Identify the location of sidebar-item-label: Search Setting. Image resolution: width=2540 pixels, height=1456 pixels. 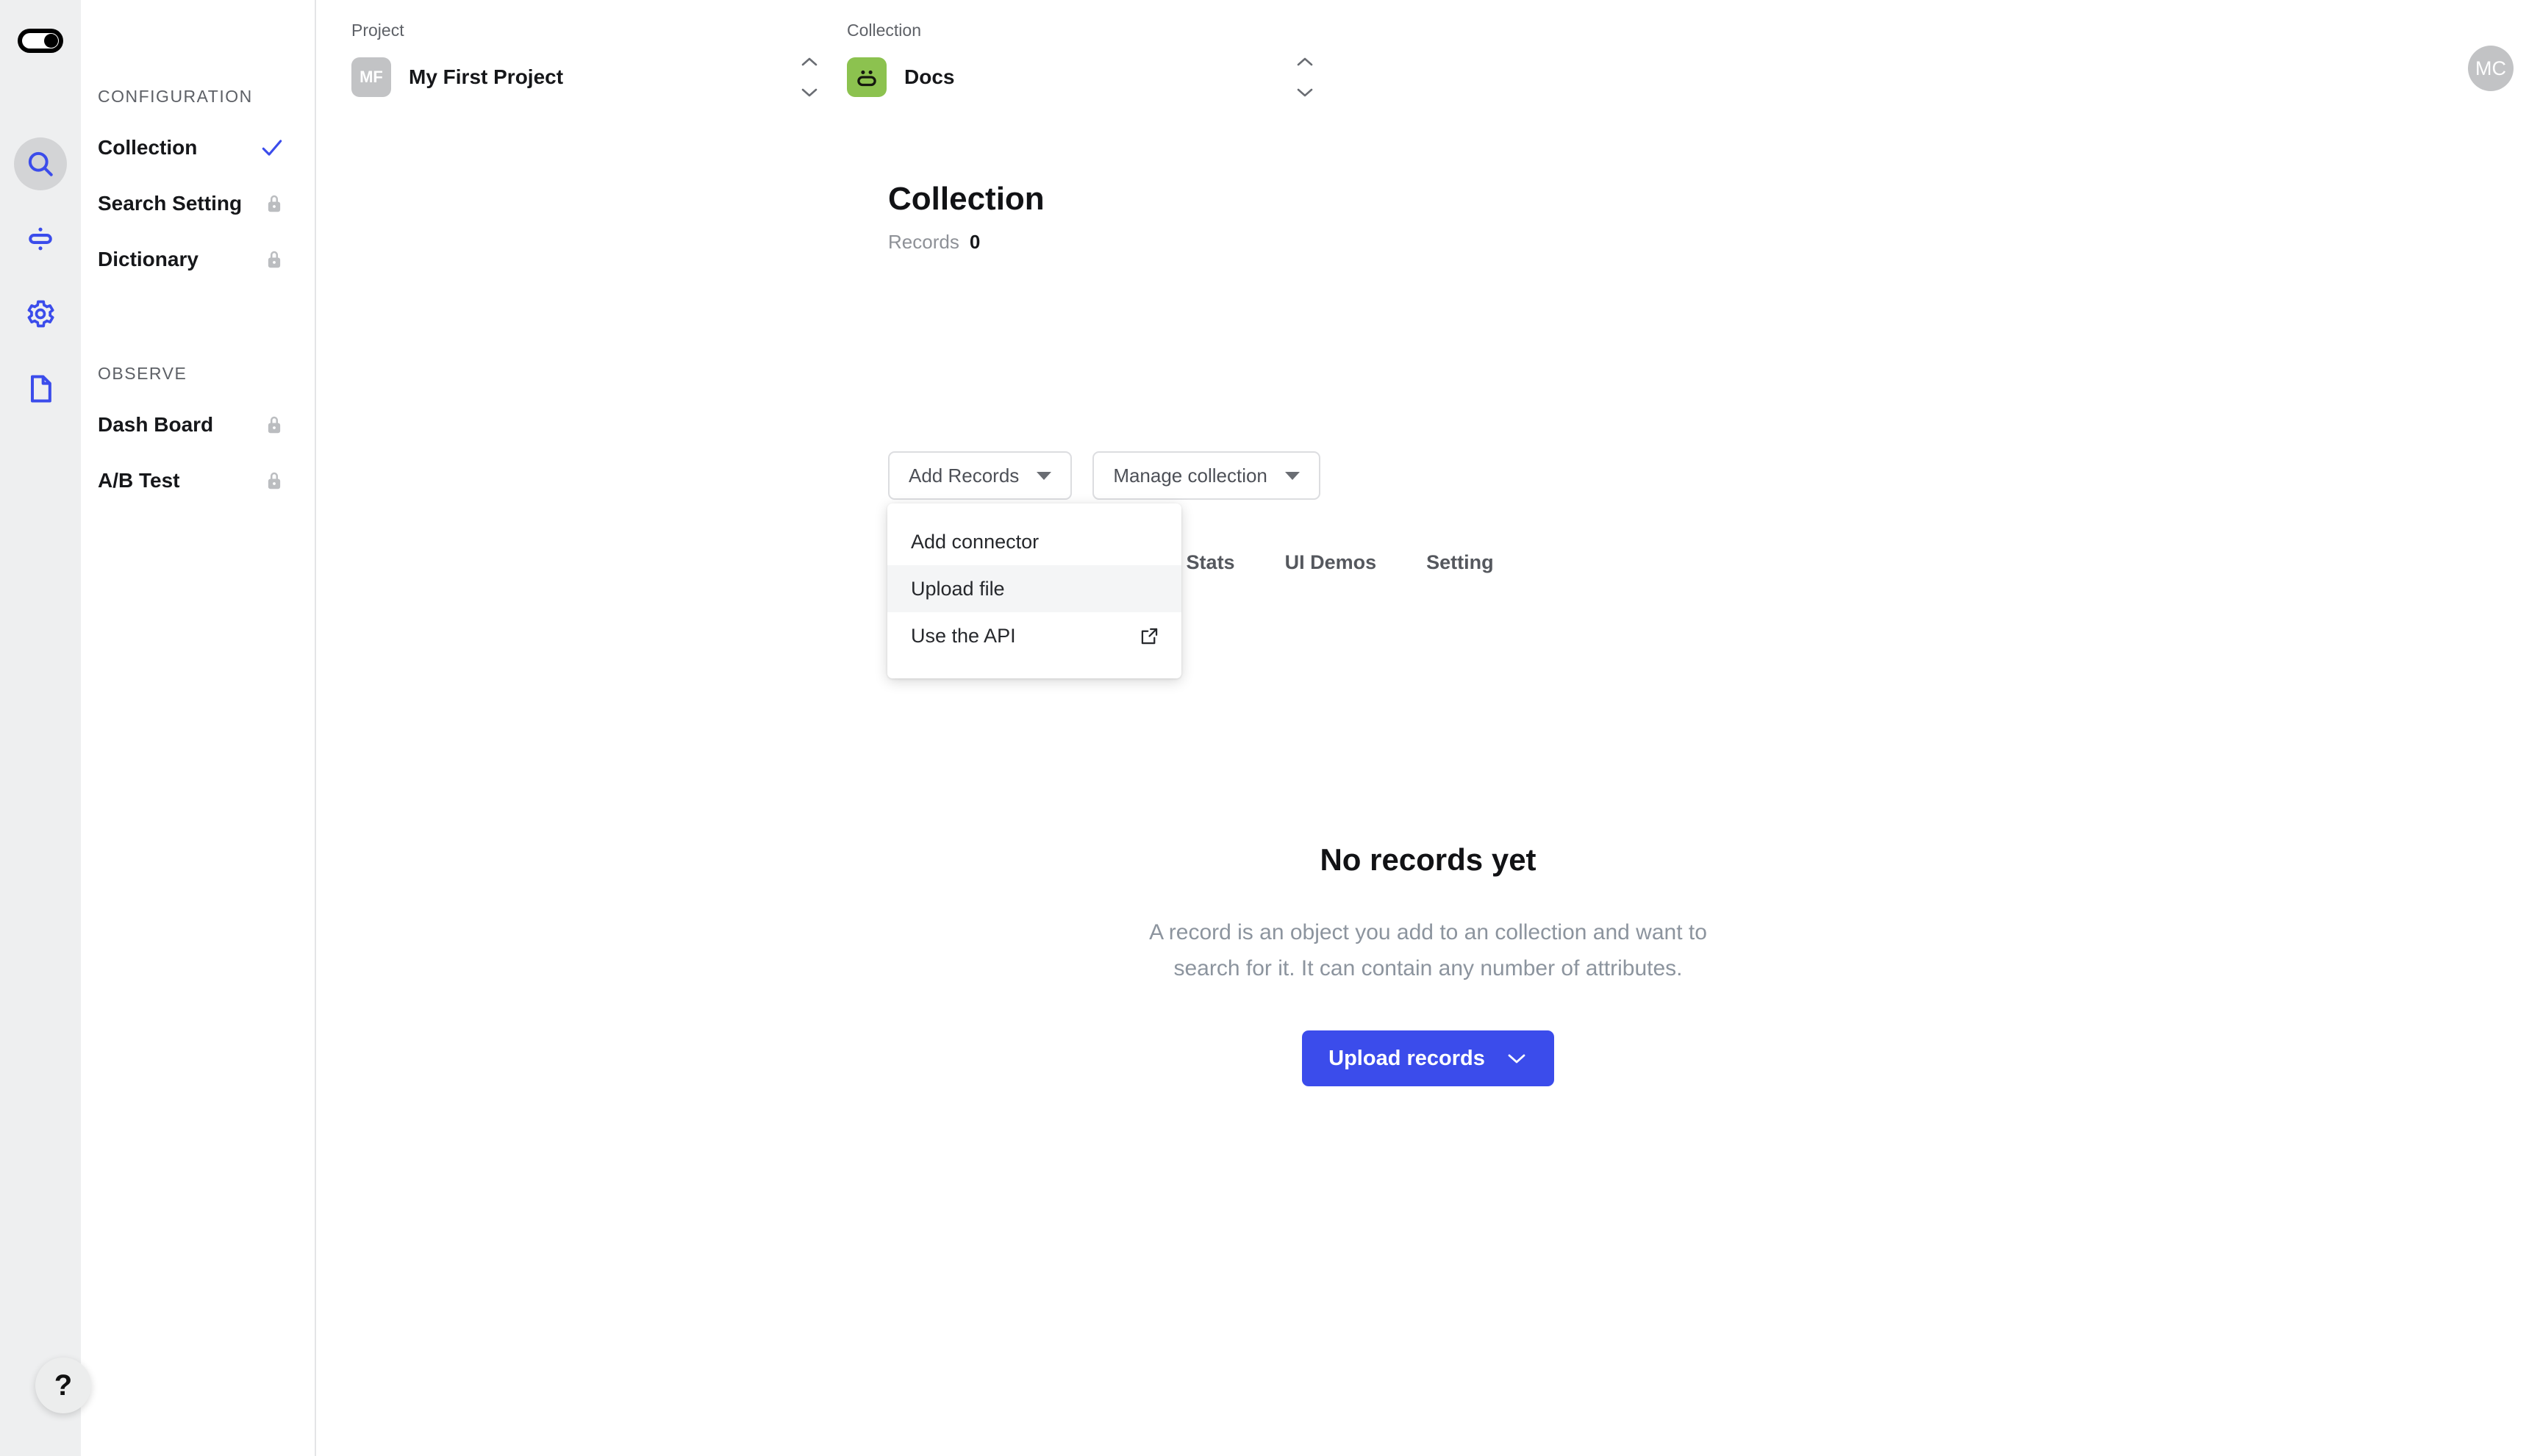
(170, 204).